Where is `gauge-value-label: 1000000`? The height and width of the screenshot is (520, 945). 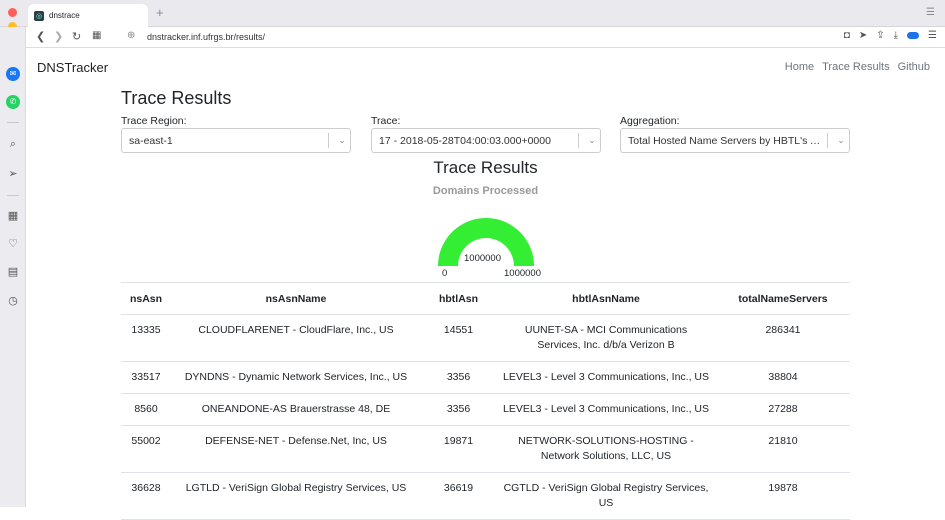
gauge-value-label: 1000000 is located at coordinates (482, 258).